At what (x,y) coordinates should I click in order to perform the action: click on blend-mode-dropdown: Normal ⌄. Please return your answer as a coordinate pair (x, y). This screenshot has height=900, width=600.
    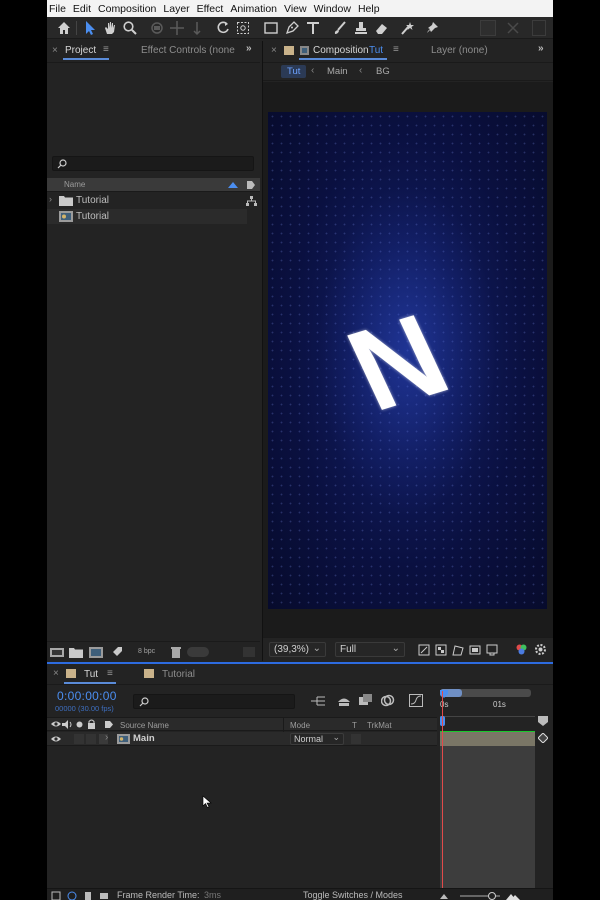
    Looking at the image, I should click on (317, 738).